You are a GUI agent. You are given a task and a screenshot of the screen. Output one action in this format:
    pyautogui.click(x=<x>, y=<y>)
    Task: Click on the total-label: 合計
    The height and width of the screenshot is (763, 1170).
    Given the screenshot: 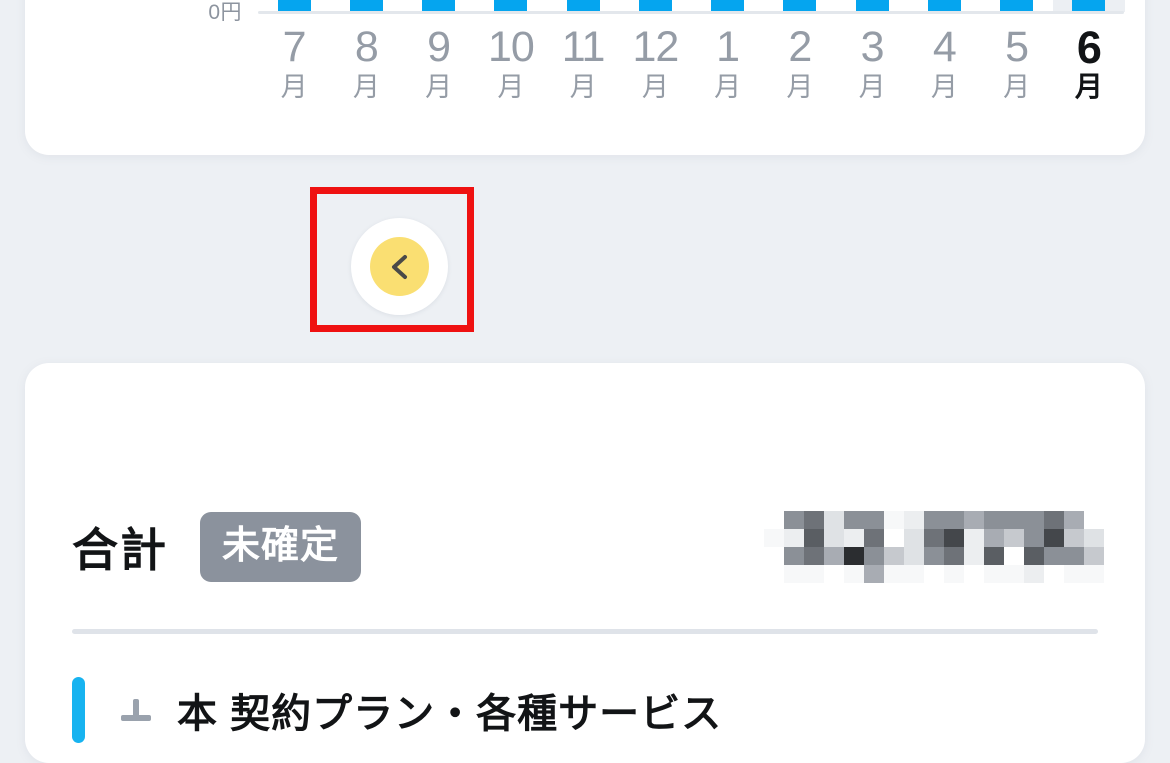 What is the action you would take?
    pyautogui.click(x=120, y=550)
    